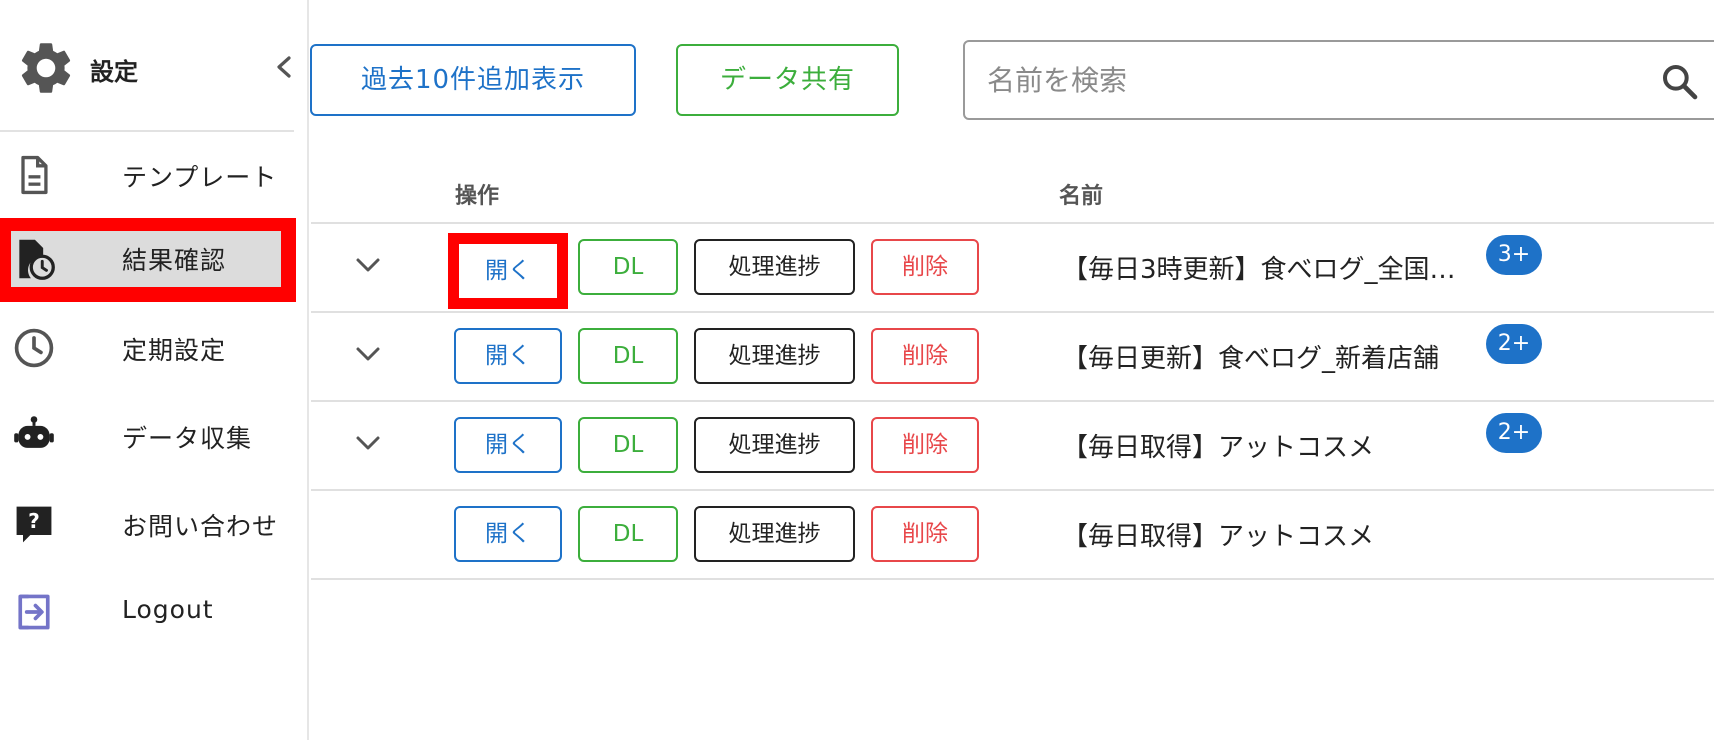 The height and width of the screenshot is (740, 1714). I want to click on sidebar-item-label: テンプレート, so click(200, 177).